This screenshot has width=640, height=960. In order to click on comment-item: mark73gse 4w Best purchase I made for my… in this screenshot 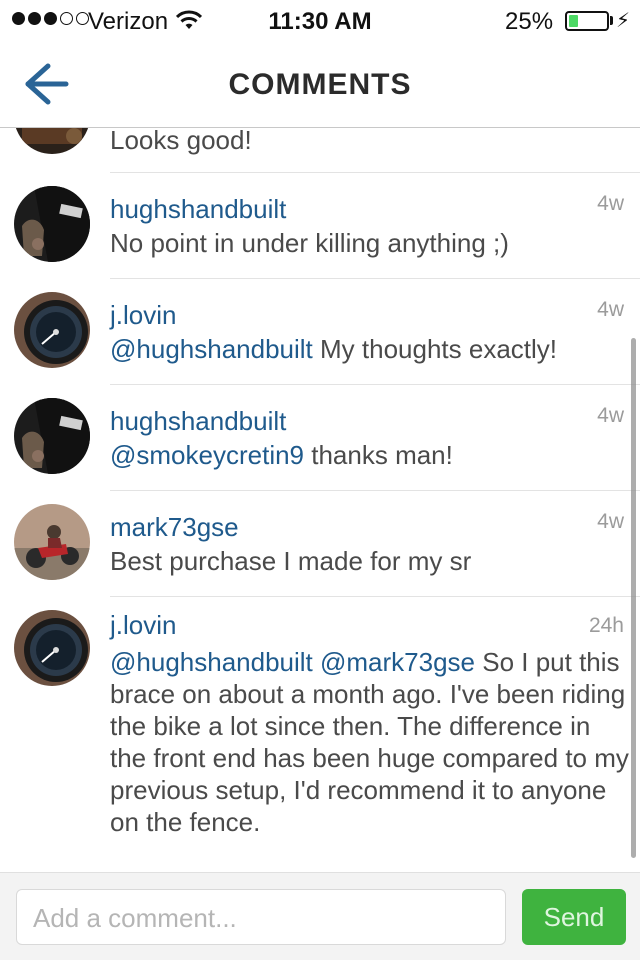, I will do `click(320, 543)`.